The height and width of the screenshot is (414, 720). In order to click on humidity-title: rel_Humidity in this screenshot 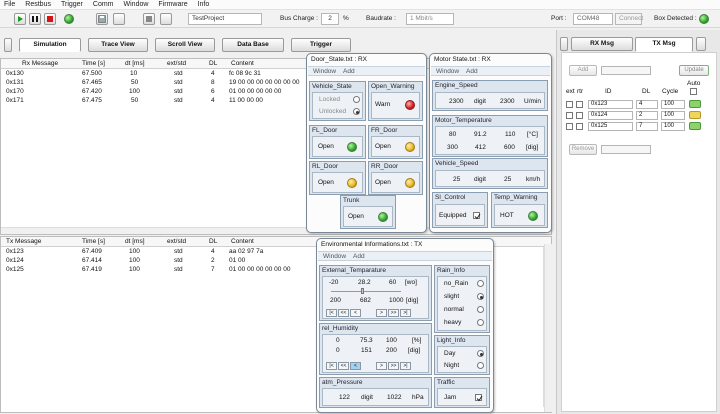, I will do `click(340, 328)`.